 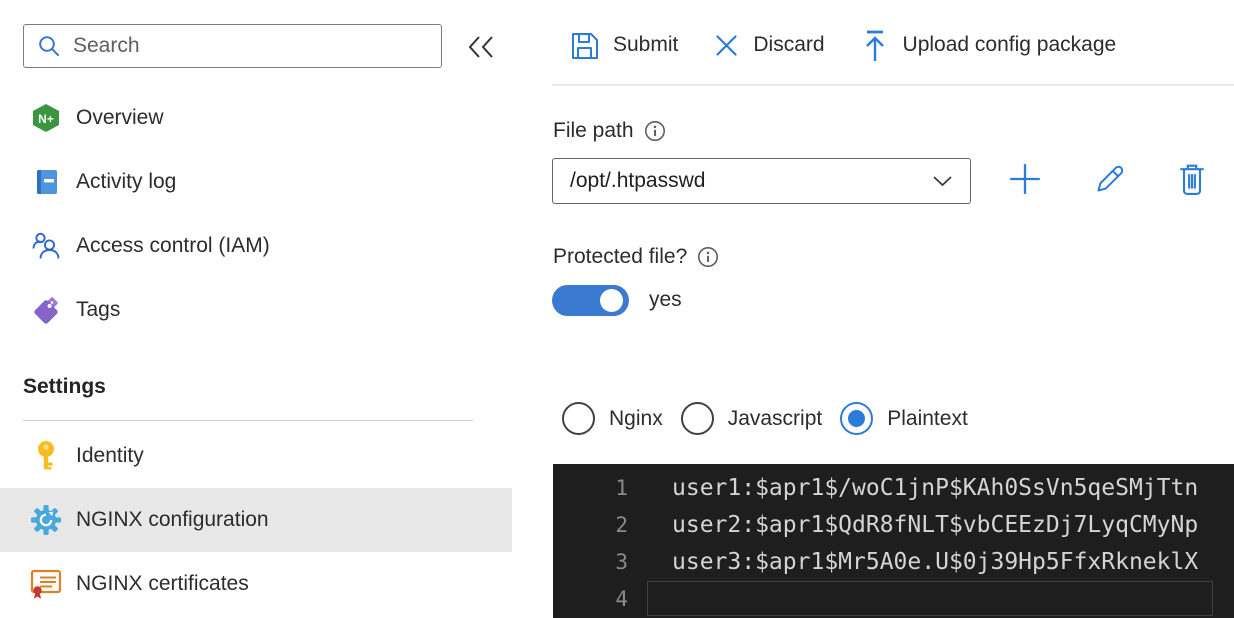 I want to click on current-line-highlight, so click(x=930, y=598).